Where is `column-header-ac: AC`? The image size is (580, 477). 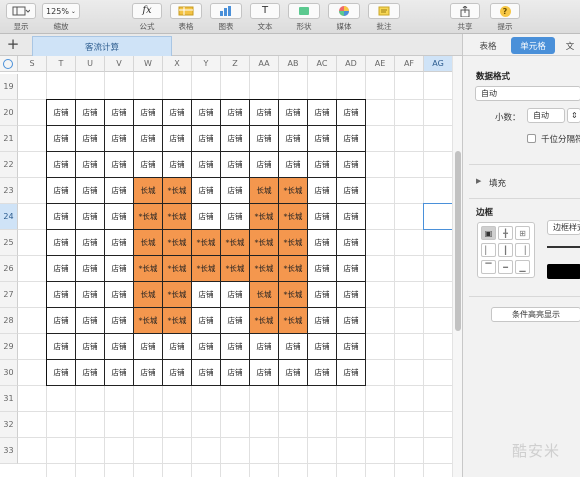 column-header-ac: AC is located at coordinates (322, 64).